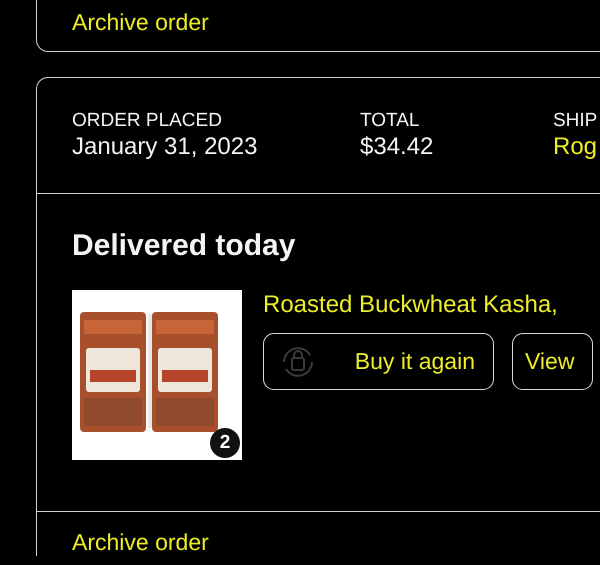  Describe the element at coordinates (147, 121) in the screenshot. I see `summary-label: ORDER PLACED` at that location.